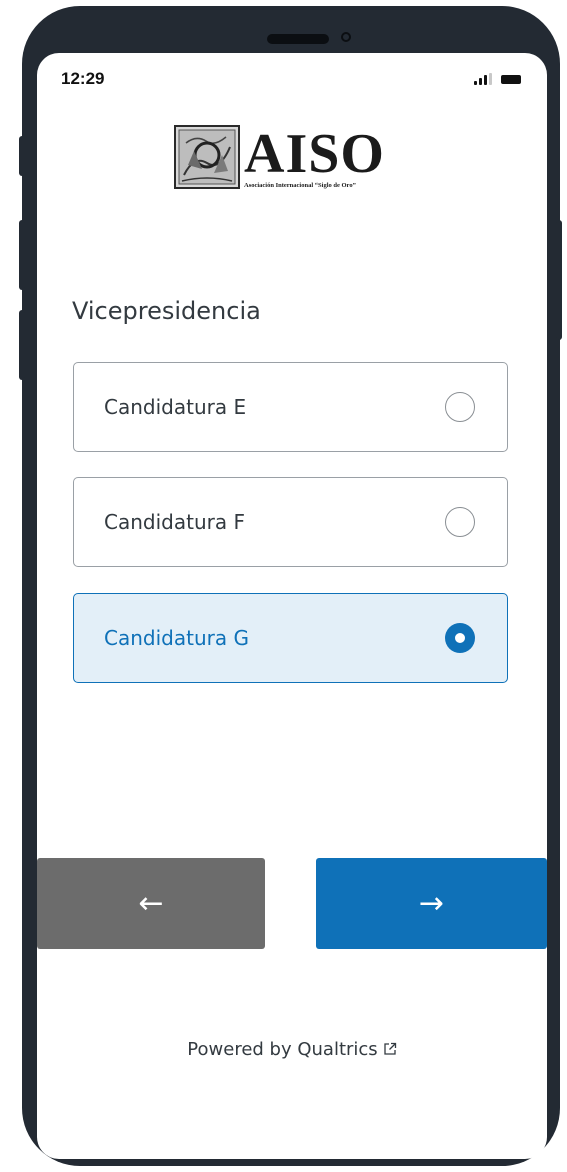  What do you see at coordinates (346, 37) in the screenshot?
I see `front-camera` at bounding box center [346, 37].